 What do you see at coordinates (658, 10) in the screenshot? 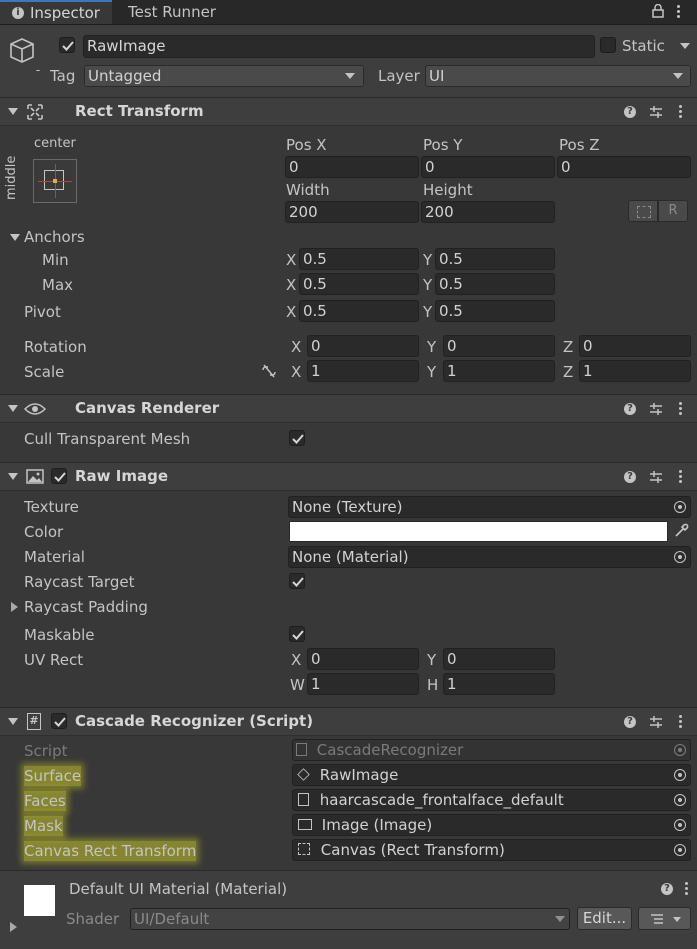
I see `lock-icon` at bounding box center [658, 10].